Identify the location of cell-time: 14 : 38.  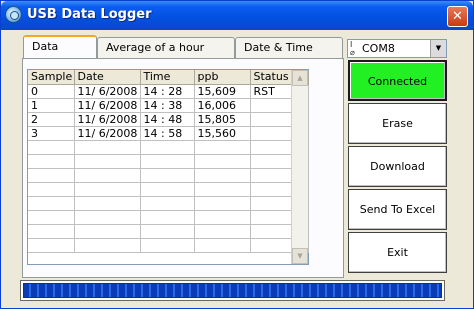
(167, 105).